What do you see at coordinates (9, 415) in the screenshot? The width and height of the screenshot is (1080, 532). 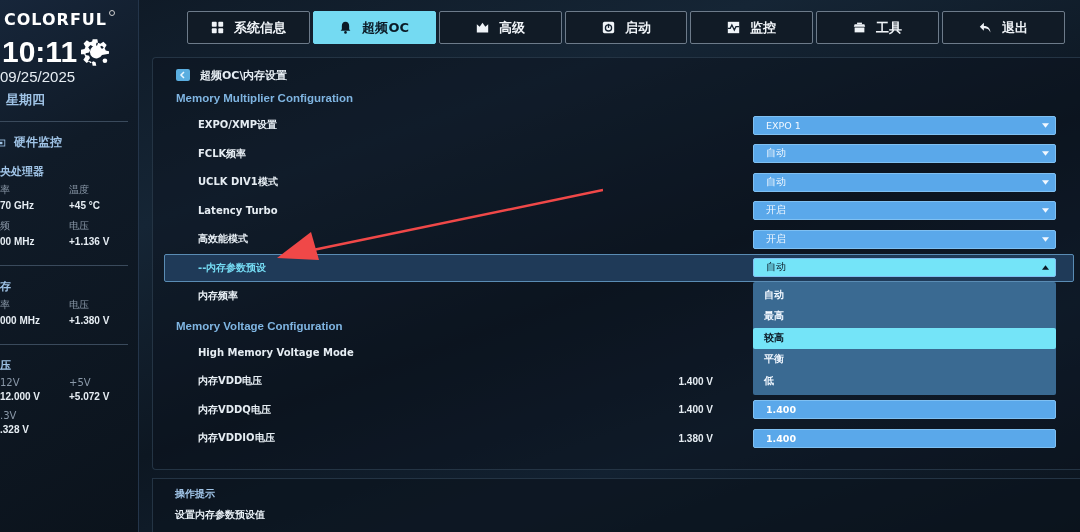 I see `stat-label: .3V` at bounding box center [9, 415].